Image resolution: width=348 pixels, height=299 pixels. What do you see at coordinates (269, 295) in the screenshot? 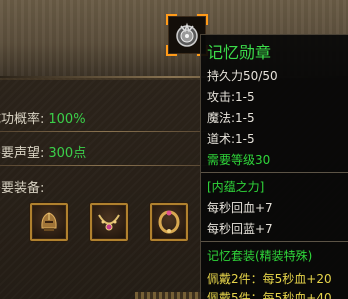
I see `tooltip-set-bonus-5: 佩戴5件：每5秒血+40` at bounding box center [269, 295].